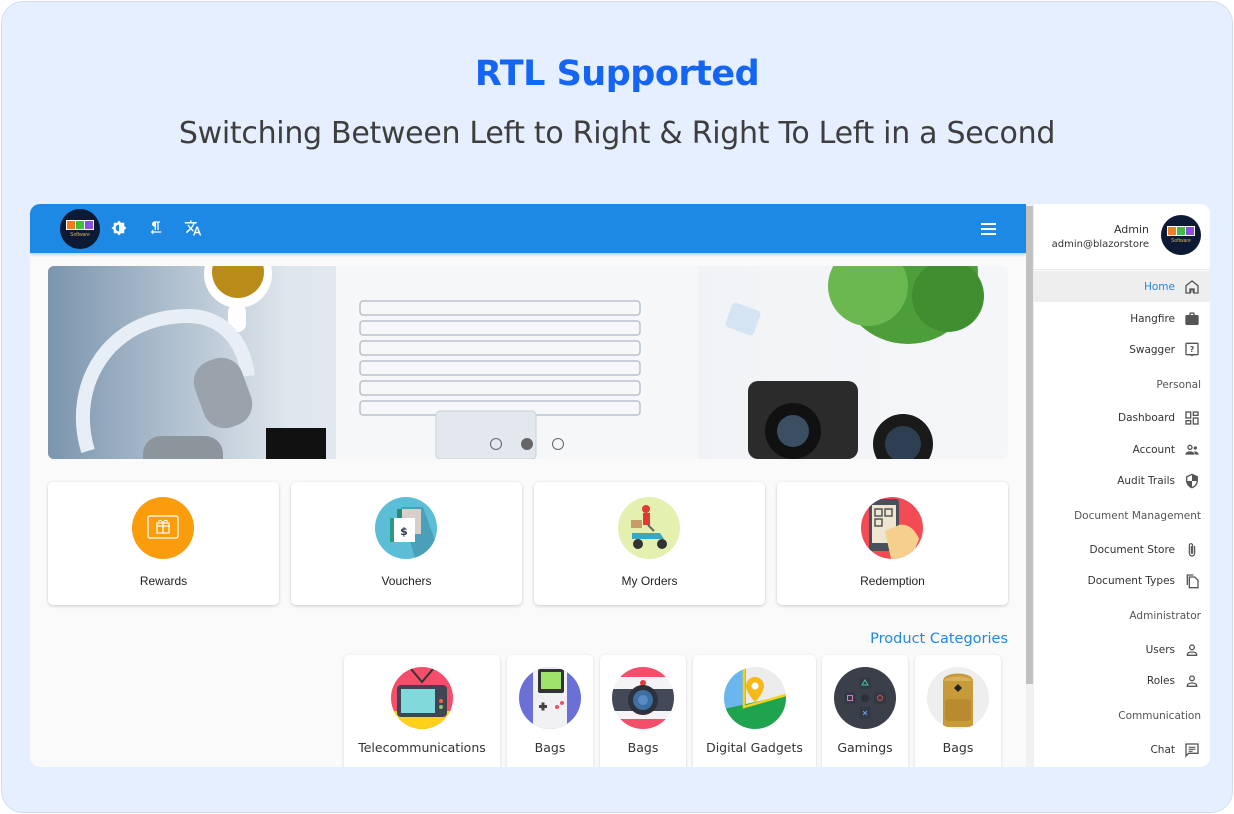 This screenshot has width=1234, height=814. Describe the element at coordinates (919, 639) in the screenshot. I see `product-categories-title: Product Categories` at that location.